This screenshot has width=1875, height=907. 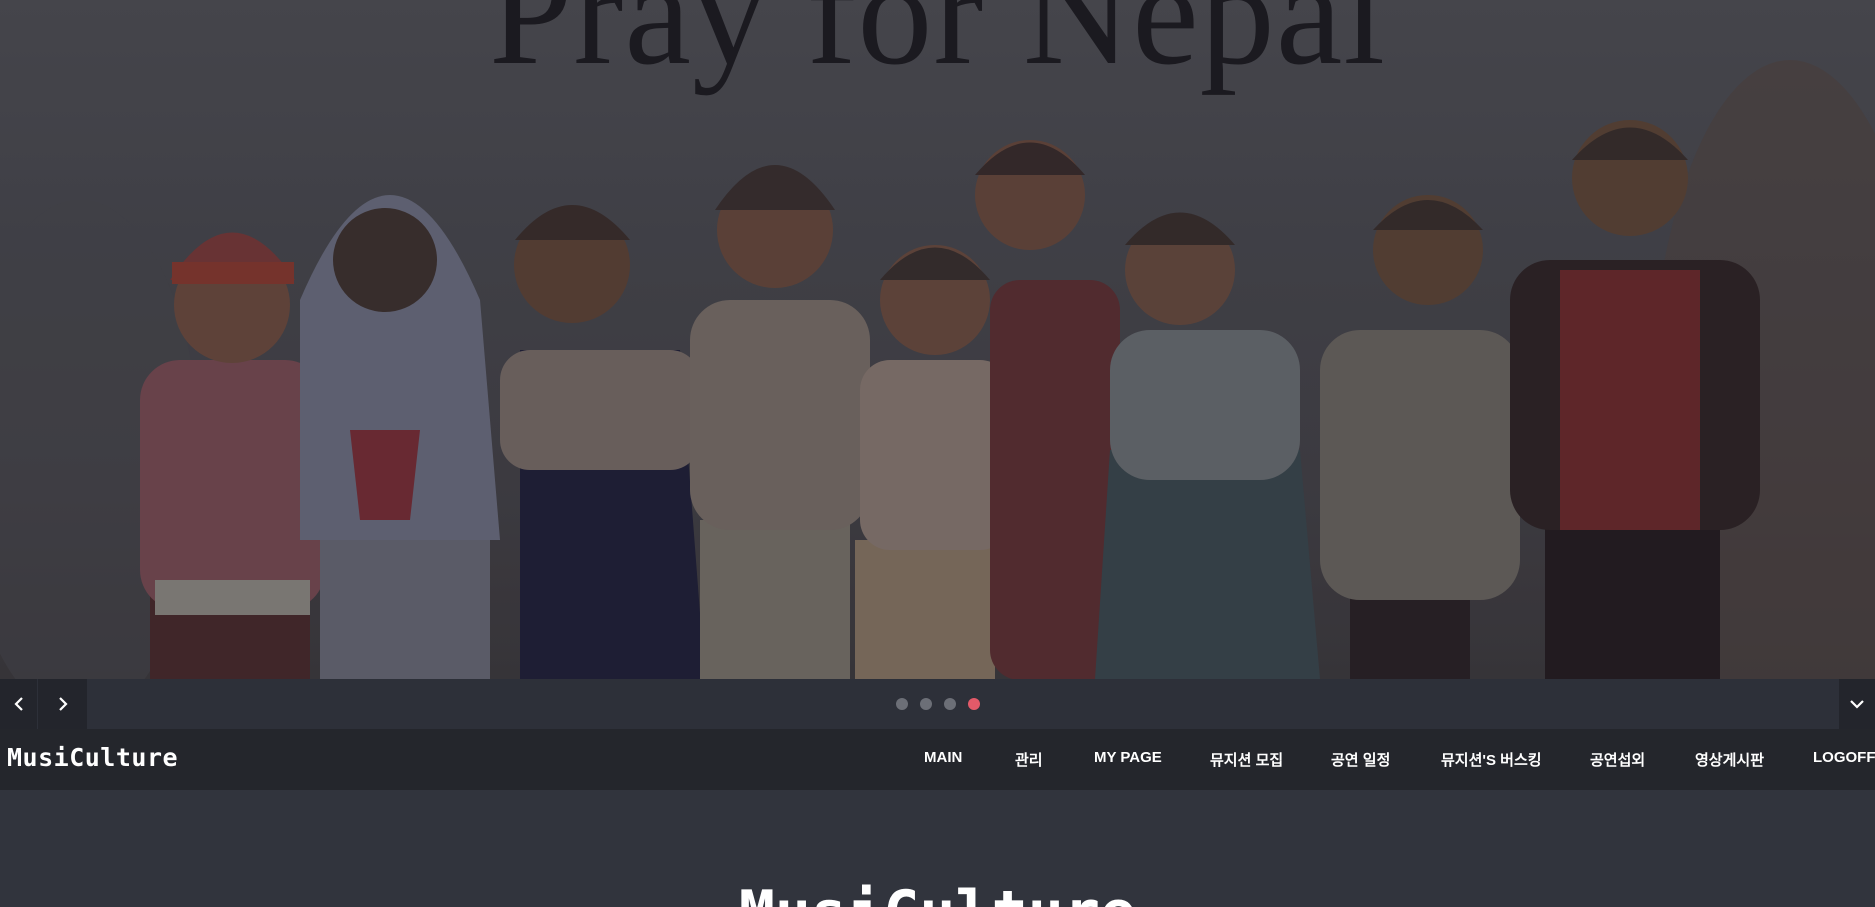 I want to click on slider-pagination, so click(x=937, y=704).